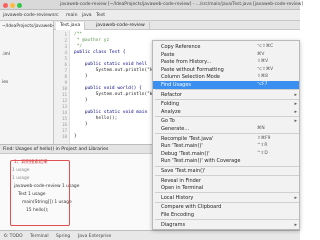  What do you see at coordinates (191, 207) in the screenshot?
I see `menu-item-label: Compare with Clipboard` at bounding box center [191, 207].